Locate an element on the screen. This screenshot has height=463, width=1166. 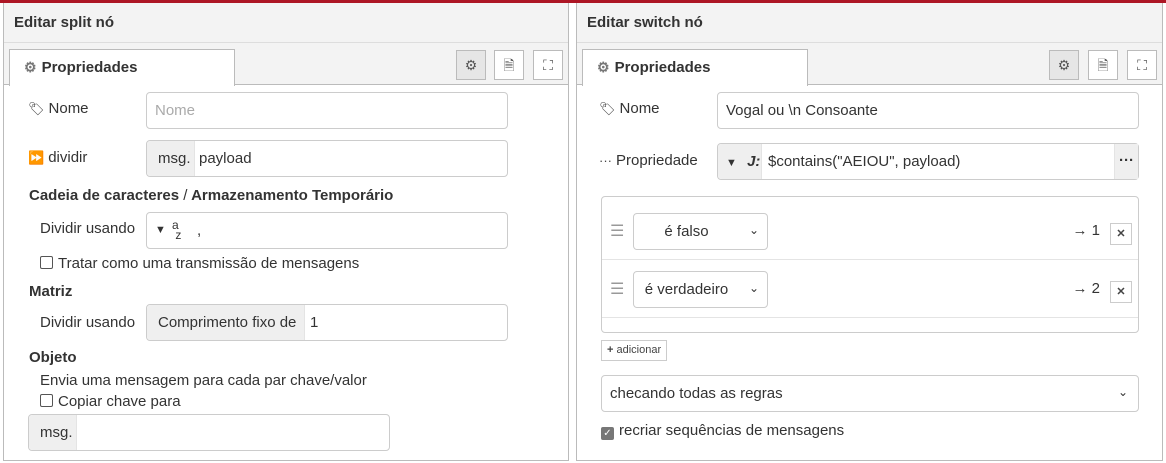
split-using-input: ▼ a z , is located at coordinates (327, 230).